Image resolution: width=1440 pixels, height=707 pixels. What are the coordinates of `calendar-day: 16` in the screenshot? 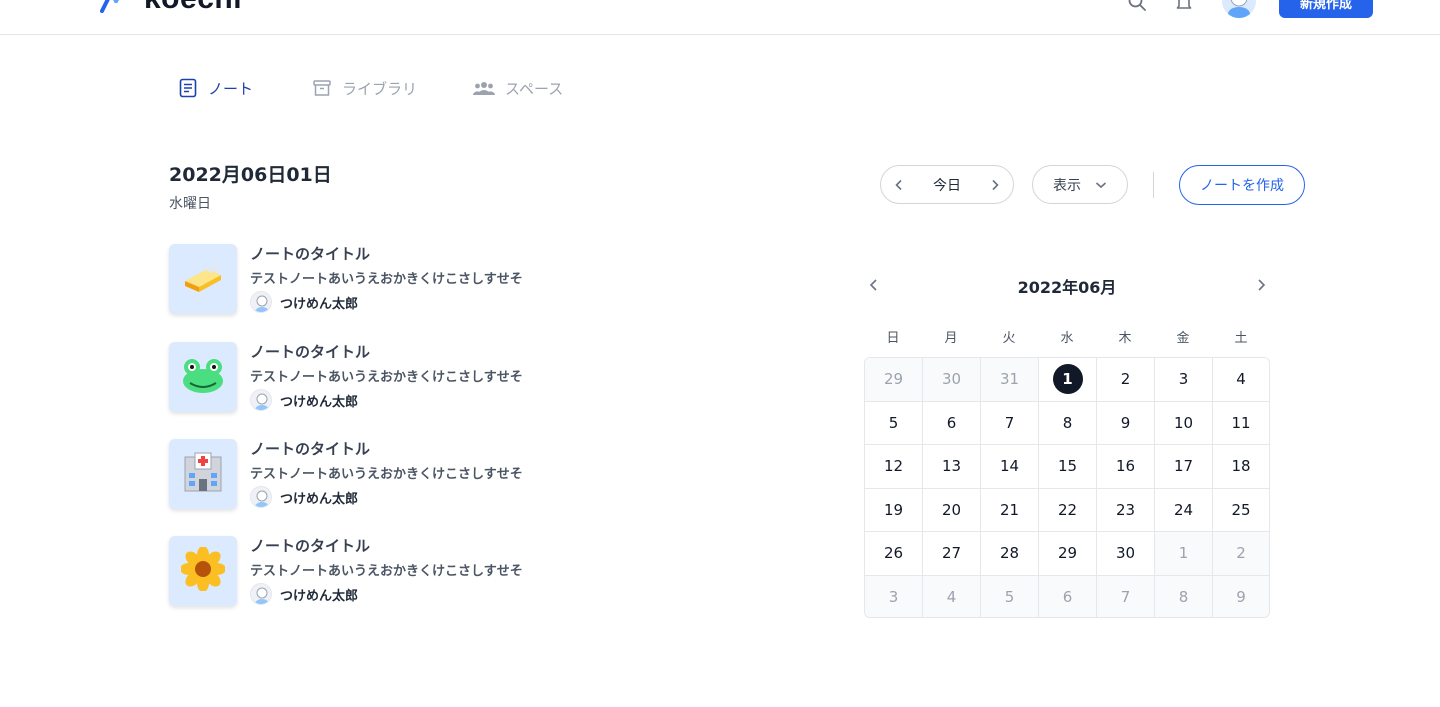 It's located at (1126, 467).